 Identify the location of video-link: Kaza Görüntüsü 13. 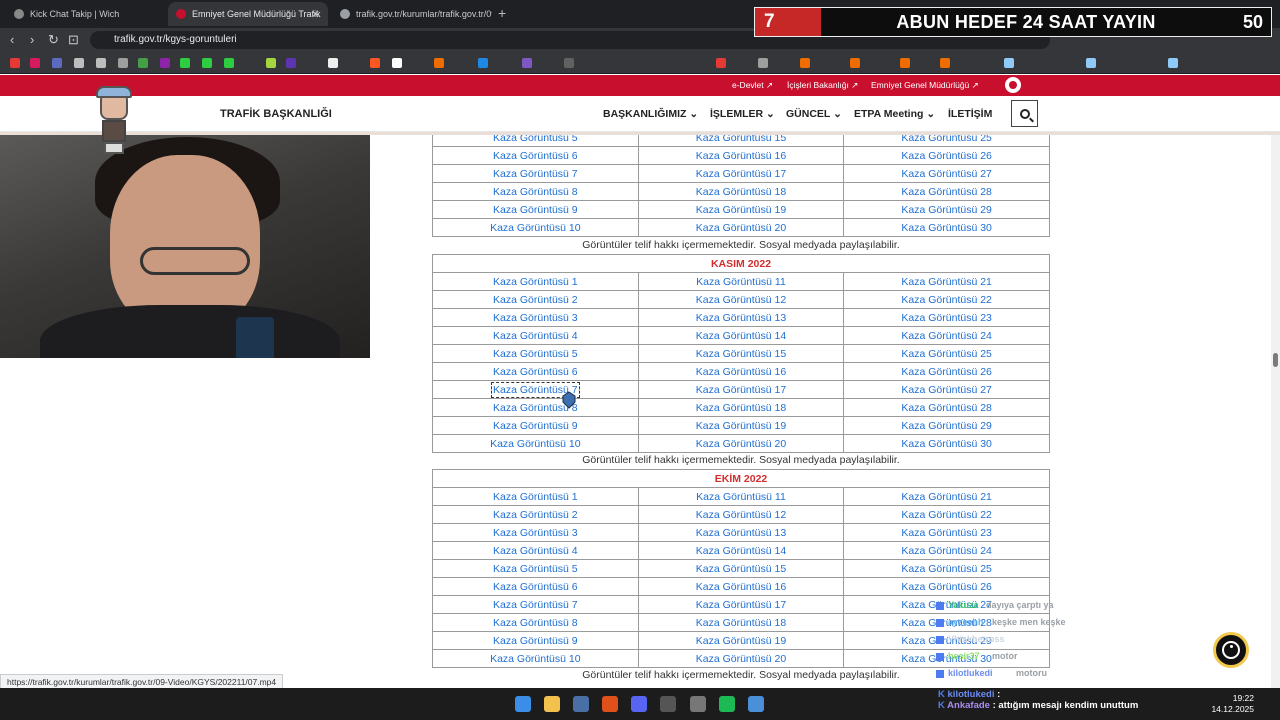
(741, 533).